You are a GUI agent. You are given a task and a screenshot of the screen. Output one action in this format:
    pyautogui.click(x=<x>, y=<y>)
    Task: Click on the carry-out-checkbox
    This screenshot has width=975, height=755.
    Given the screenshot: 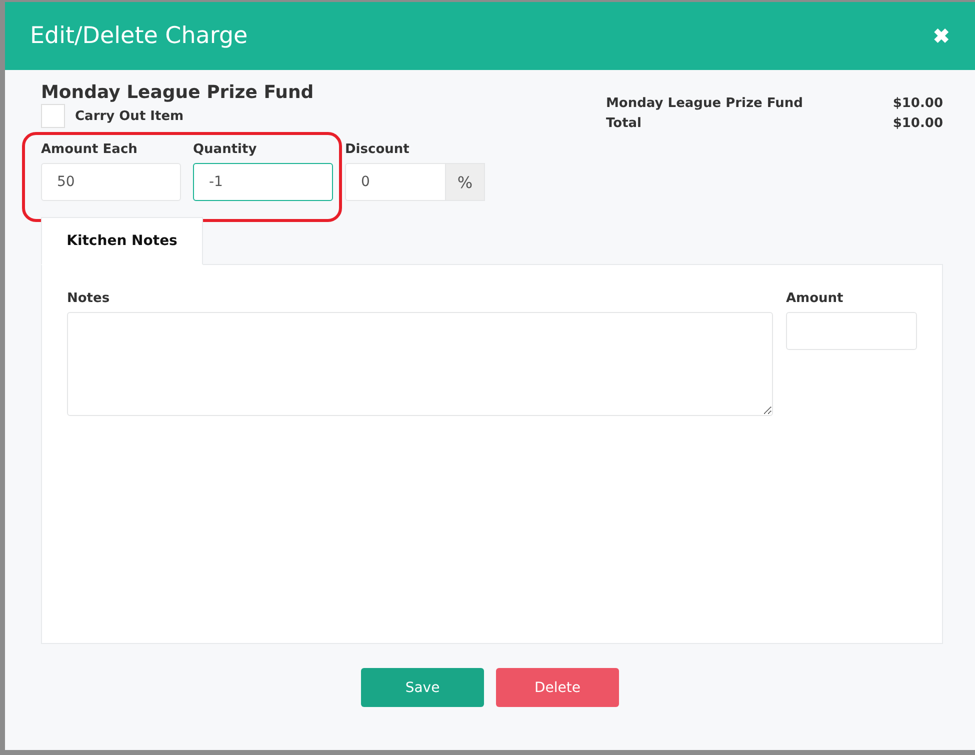 What is the action you would take?
    pyautogui.click(x=53, y=116)
    